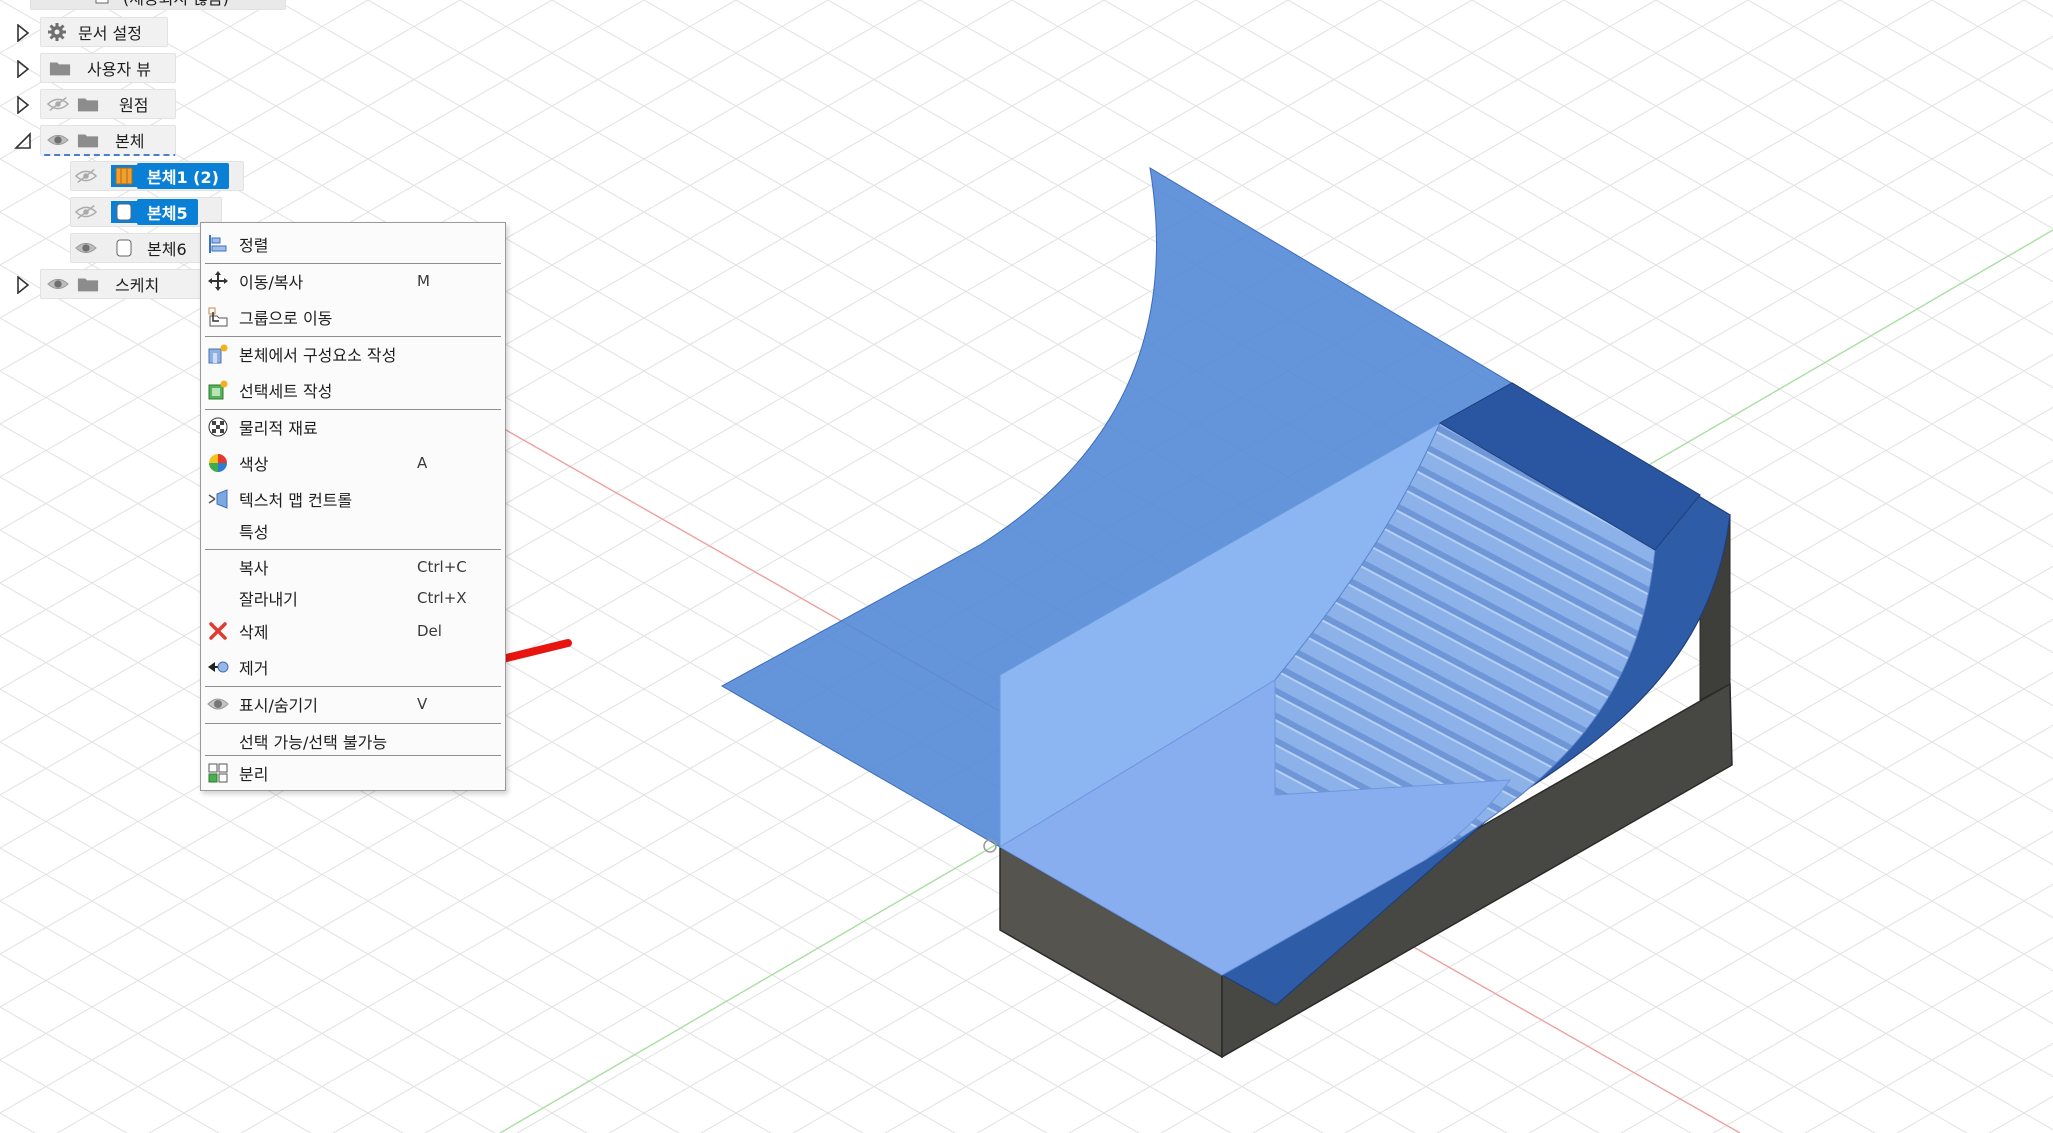 The height and width of the screenshot is (1133, 2053). Describe the element at coordinates (353, 317) in the screenshot. I see `menu-item-move-to-group: 그룹으로 이동` at that location.